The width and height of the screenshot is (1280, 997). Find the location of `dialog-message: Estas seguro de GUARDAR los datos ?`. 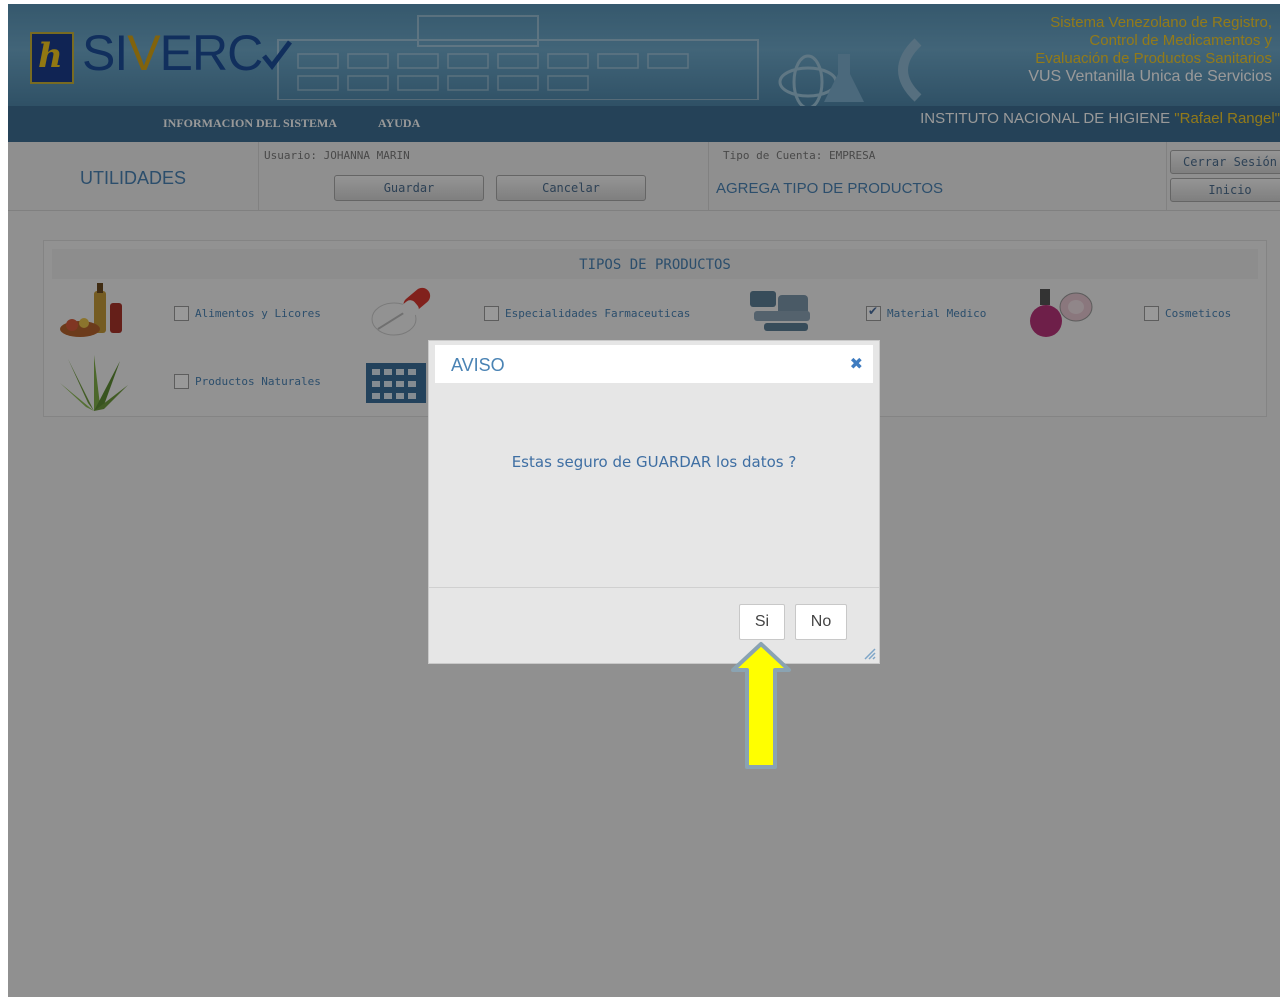

dialog-message: Estas seguro de GUARDAR los datos ? is located at coordinates (654, 462).